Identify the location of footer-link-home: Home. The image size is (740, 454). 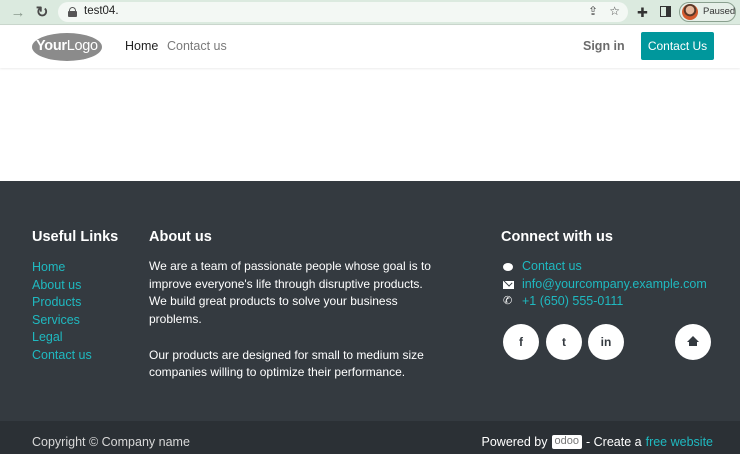
(62, 268).